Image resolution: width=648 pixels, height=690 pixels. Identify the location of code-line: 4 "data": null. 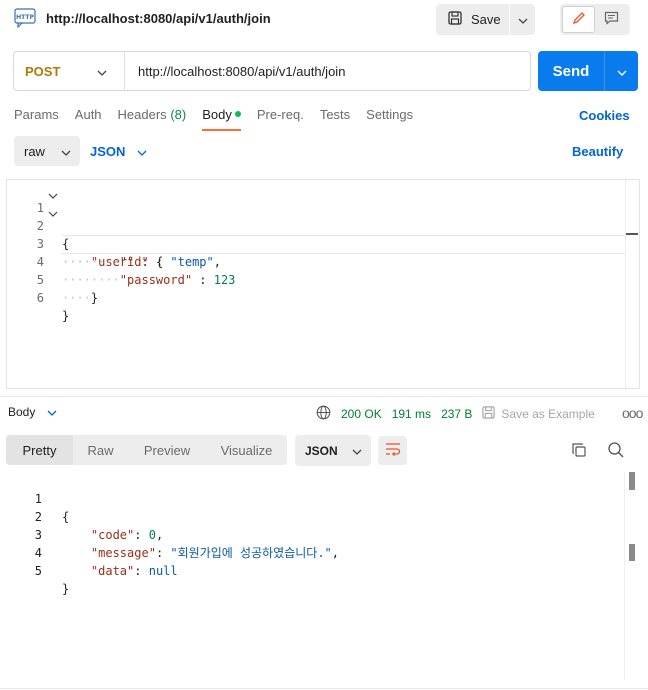
(310, 552).